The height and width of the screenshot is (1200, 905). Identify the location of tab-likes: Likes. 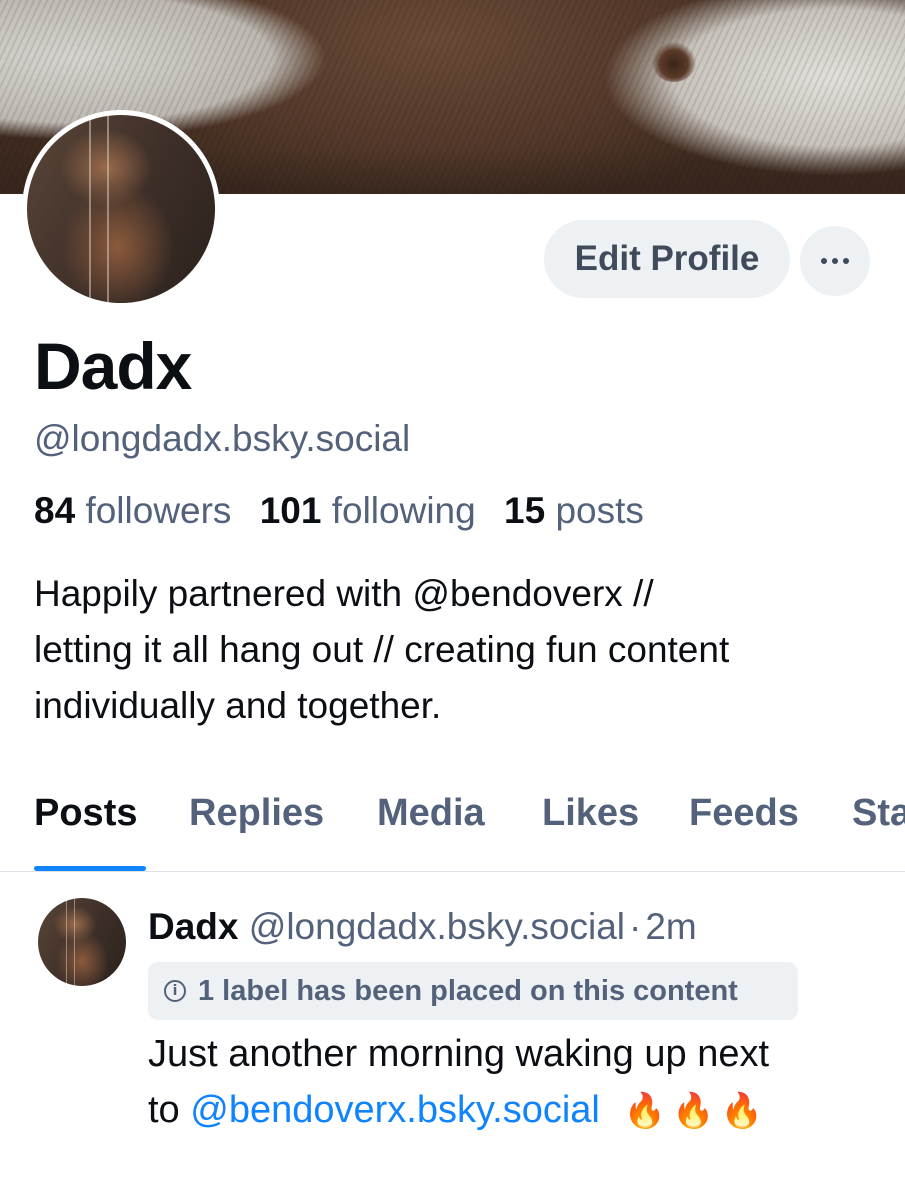
(590, 813).